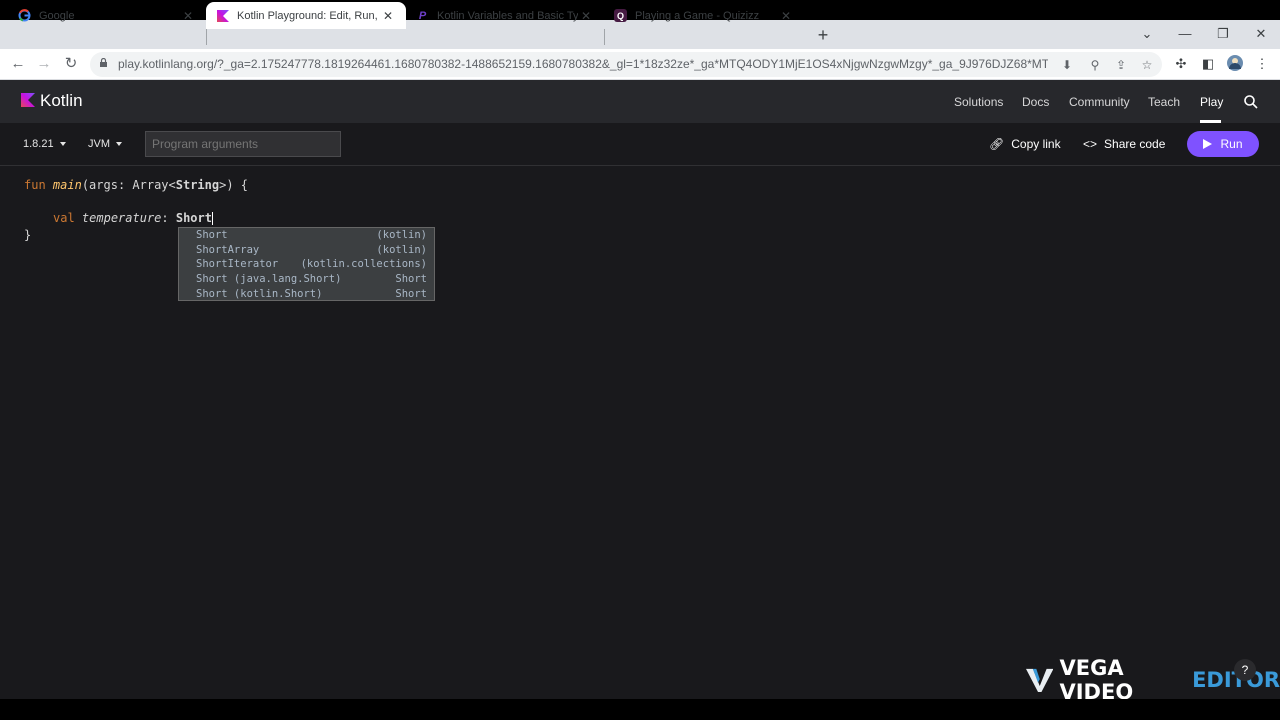  Describe the element at coordinates (997, 144) in the screenshot. I see `link-icon: 🔗︎` at that location.